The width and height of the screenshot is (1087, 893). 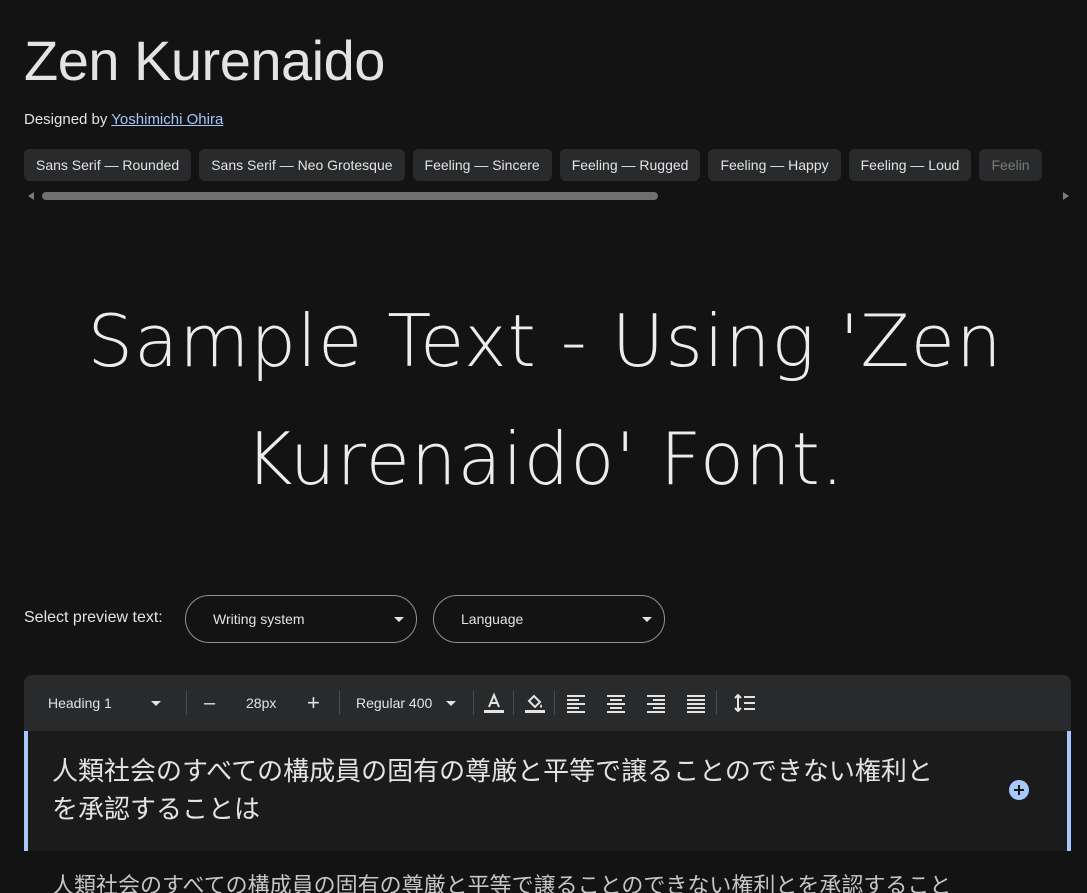 What do you see at coordinates (482, 165) in the screenshot?
I see `tag-chip: Feeling — Sincere` at bounding box center [482, 165].